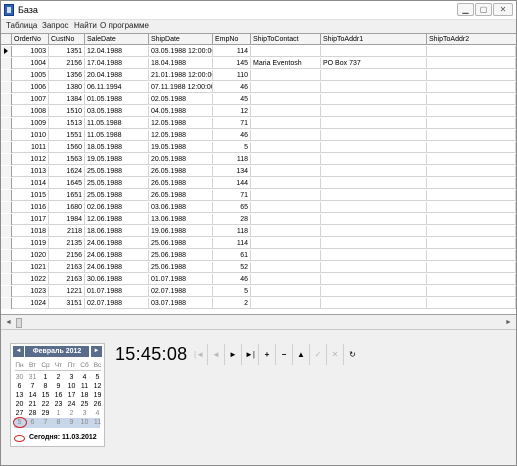 This screenshot has height=466, width=517. I want to click on calendar-day: 27, so click(19, 413).